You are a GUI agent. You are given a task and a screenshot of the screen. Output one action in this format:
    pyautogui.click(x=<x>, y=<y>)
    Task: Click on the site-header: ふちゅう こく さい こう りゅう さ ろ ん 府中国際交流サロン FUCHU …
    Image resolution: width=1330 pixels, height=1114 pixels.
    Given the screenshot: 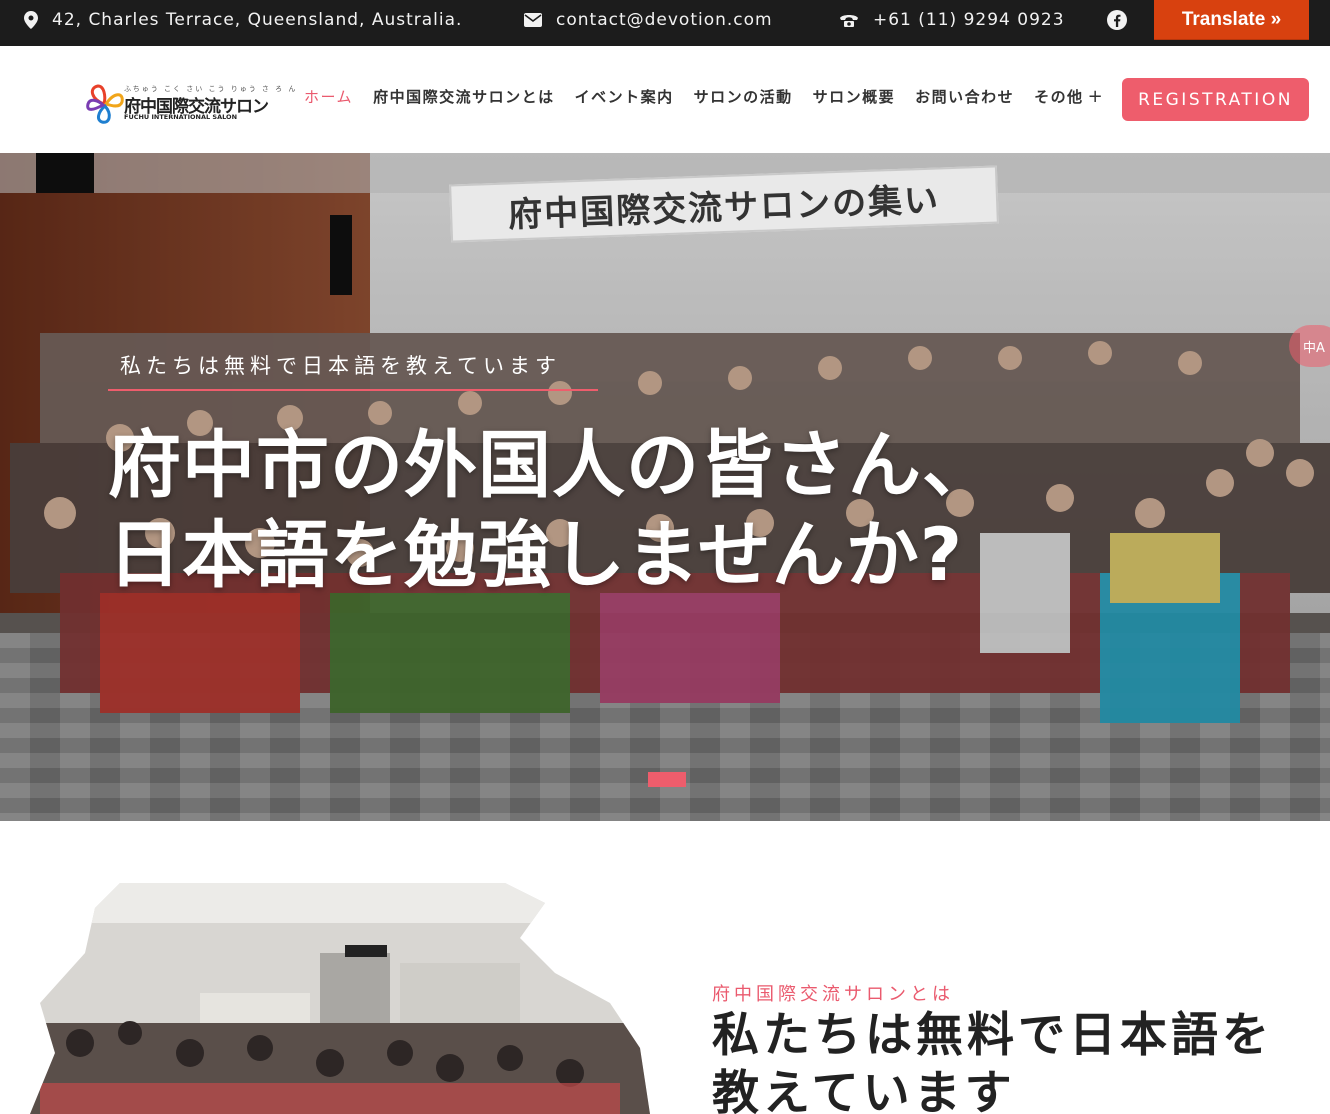 What is the action you would take?
    pyautogui.click(x=665, y=99)
    